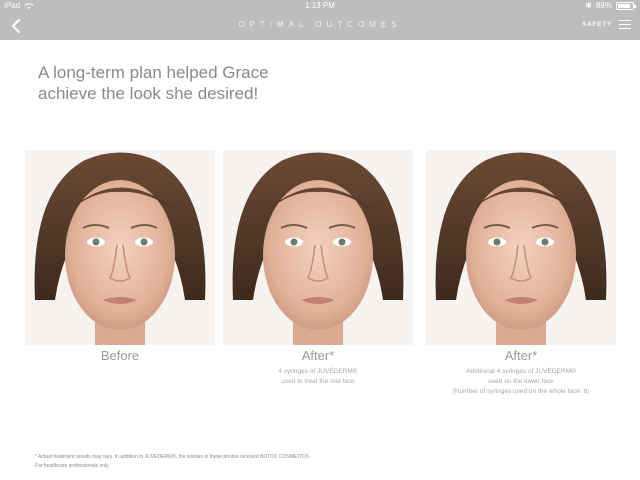 The image size is (640, 480). What do you see at coordinates (597, 25) in the screenshot?
I see `safety-button: SAFETY` at bounding box center [597, 25].